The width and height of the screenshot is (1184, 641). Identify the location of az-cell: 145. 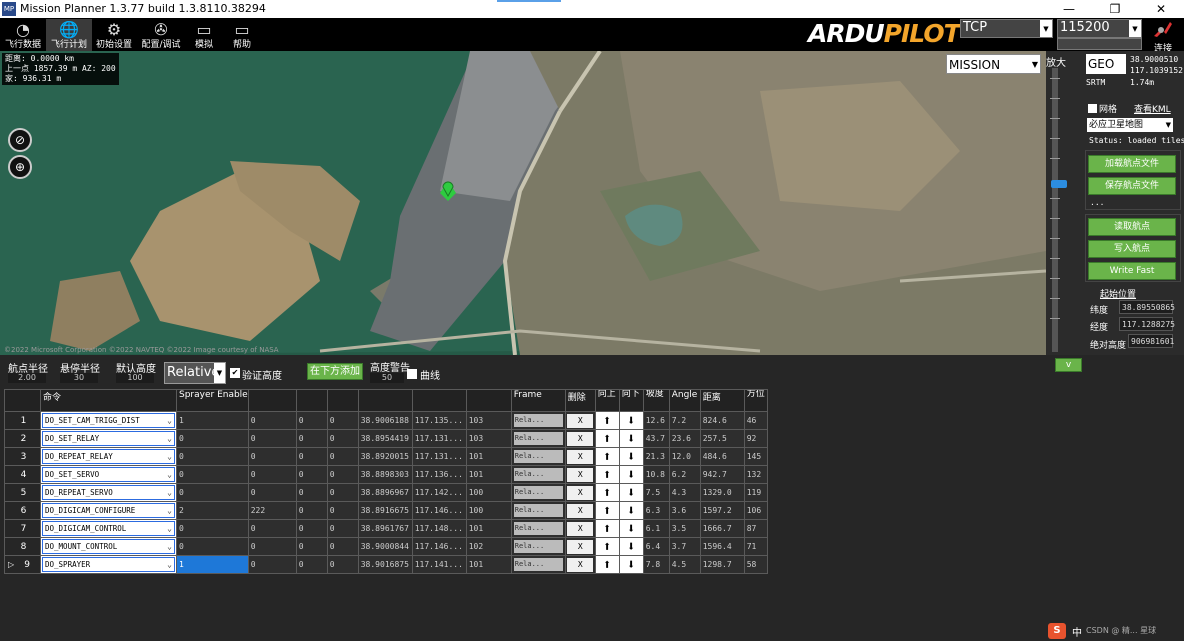
(755, 456).